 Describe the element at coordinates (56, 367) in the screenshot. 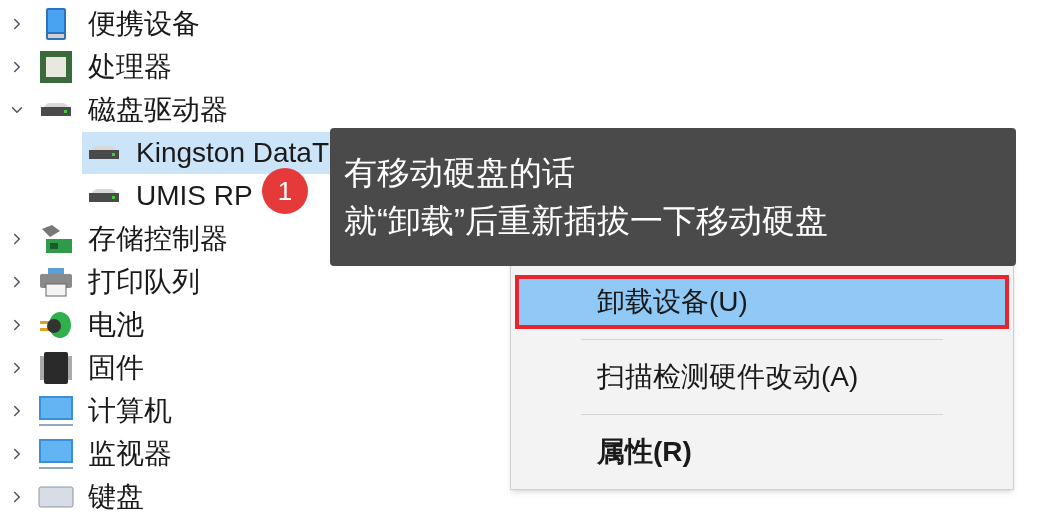

I see `chip-icon` at that location.